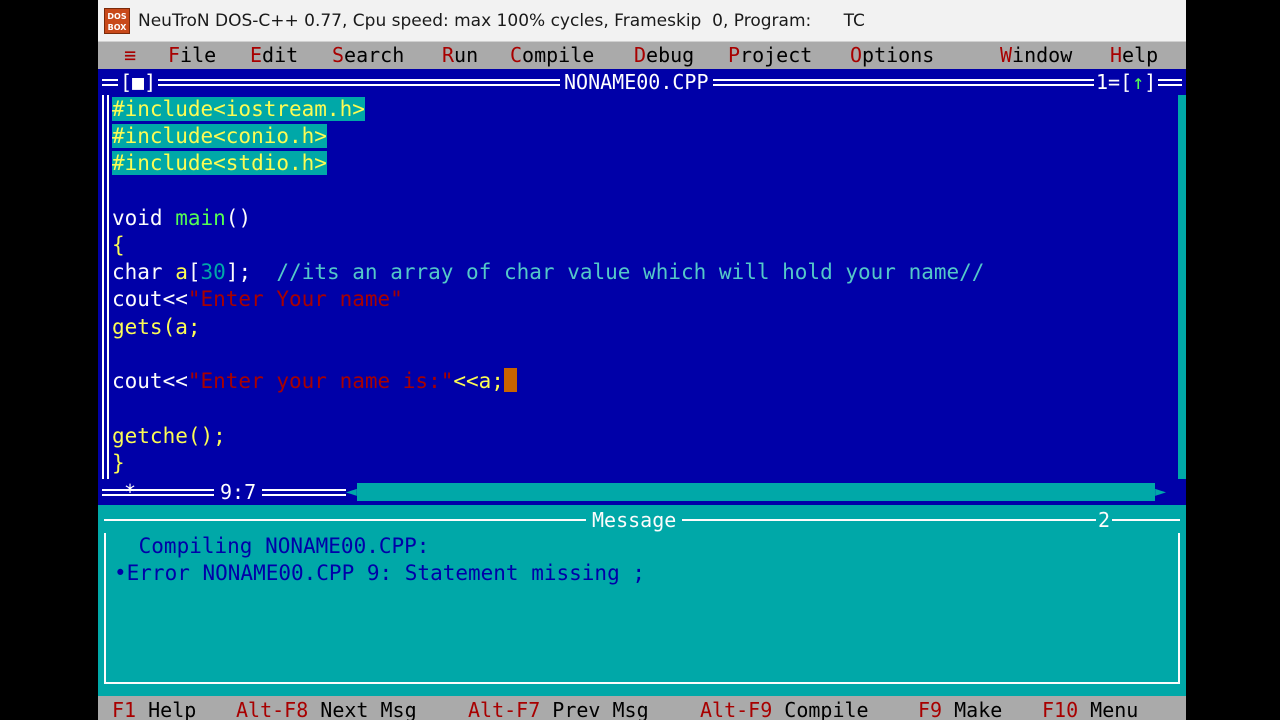 This screenshot has width=1280, height=720. Describe the element at coordinates (326, 708) in the screenshot. I see `status-next-msg: Alt-F8 Next Msg` at that location.